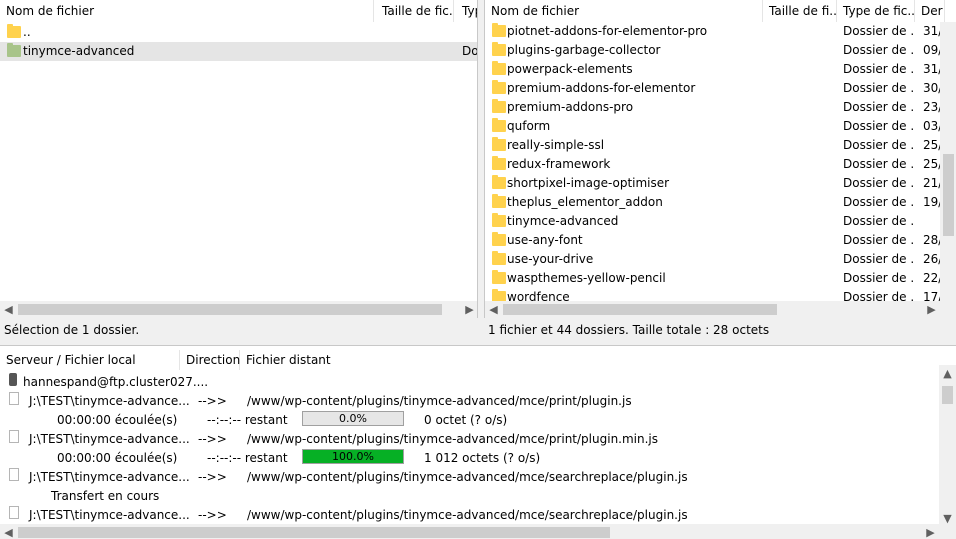 Image resolution: width=956 pixels, height=539 pixels. I want to click on elapsed-time: 00:00:00 écoulée(s), so click(117, 420).